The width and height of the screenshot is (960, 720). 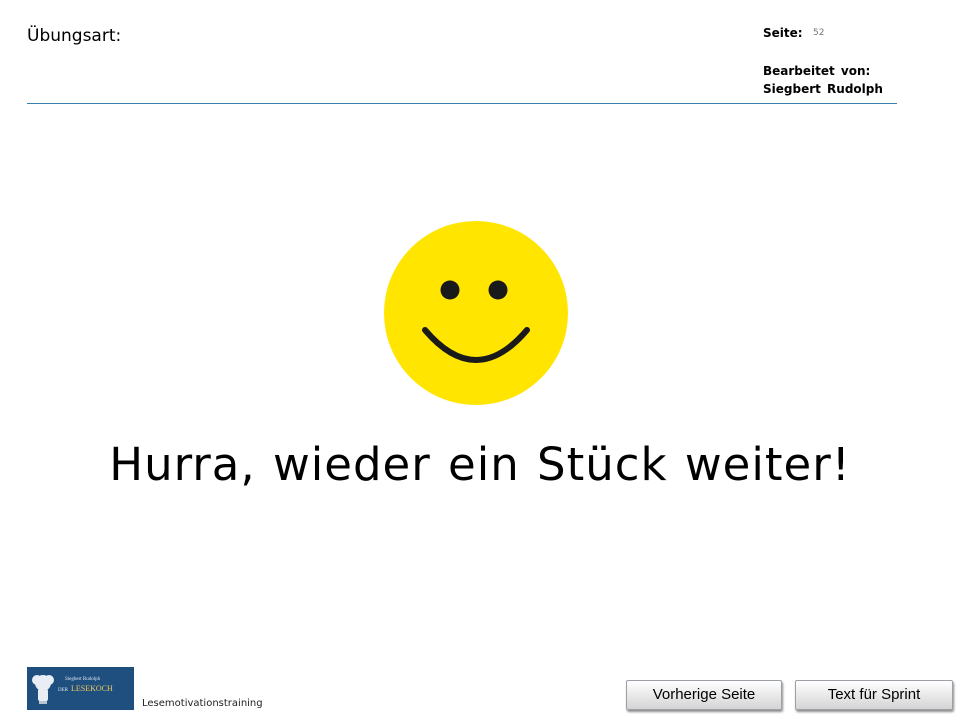 What do you see at coordinates (823, 89) in the screenshot?
I see `editor-name: Siegbert Rudolph` at bounding box center [823, 89].